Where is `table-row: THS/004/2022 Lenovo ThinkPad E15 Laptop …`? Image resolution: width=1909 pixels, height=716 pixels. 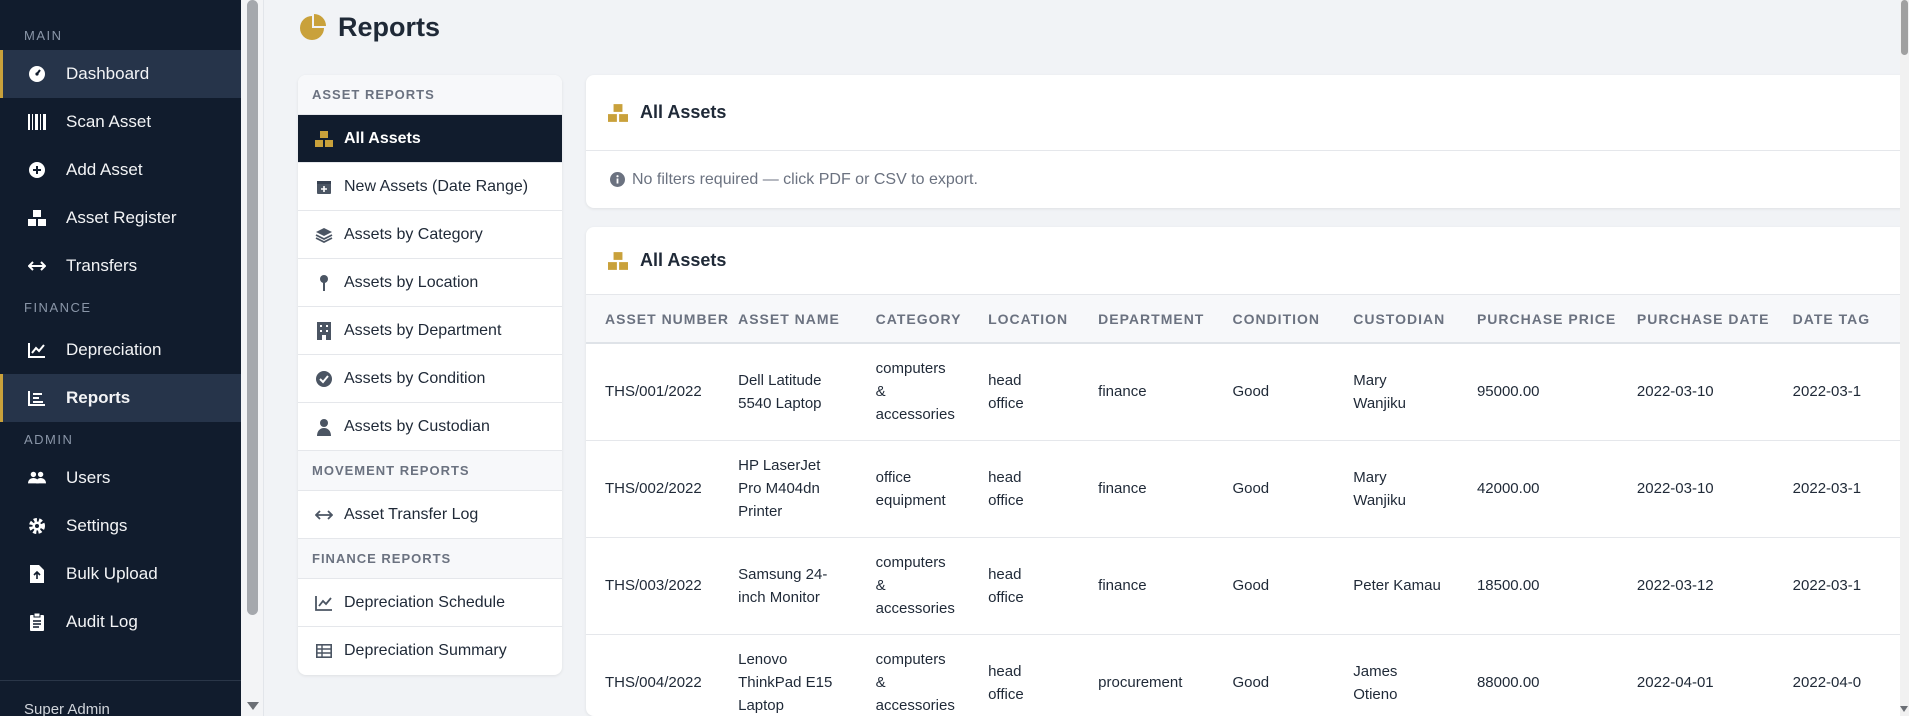 table-row: THS/004/2022 Lenovo ThinkPad E15 Laptop … is located at coordinates (1247, 675).